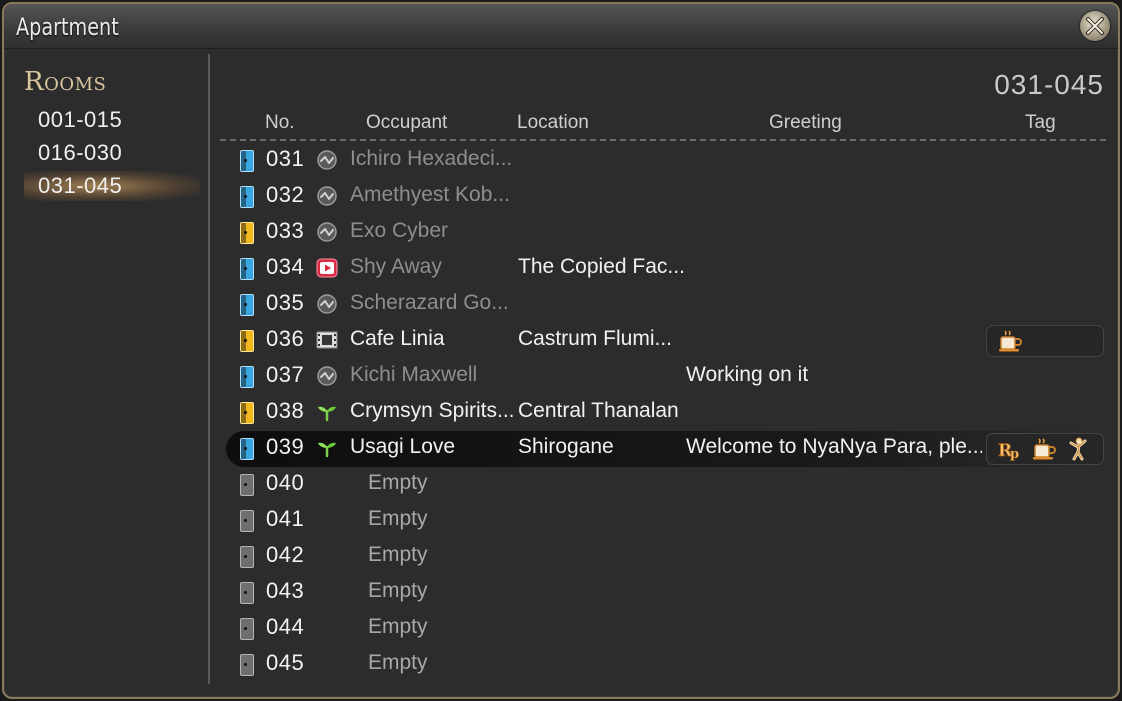 The height and width of the screenshot is (701, 1122). Describe the element at coordinates (805, 122) in the screenshot. I see `column-header-greeting: Greeting` at that location.